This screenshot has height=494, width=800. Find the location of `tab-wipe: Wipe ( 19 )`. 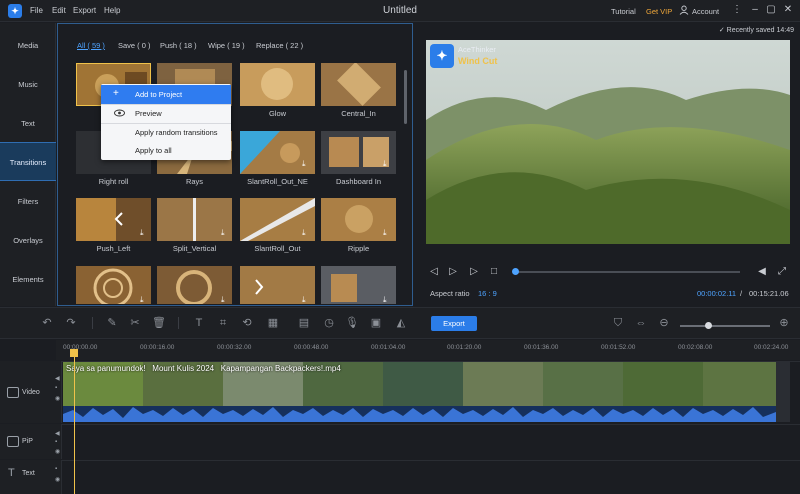

tab-wipe: Wipe ( 19 ) is located at coordinates (226, 45).